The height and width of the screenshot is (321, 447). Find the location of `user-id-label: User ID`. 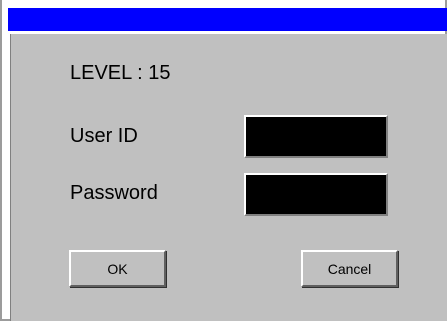

user-id-label: User ID is located at coordinates (104, 136).